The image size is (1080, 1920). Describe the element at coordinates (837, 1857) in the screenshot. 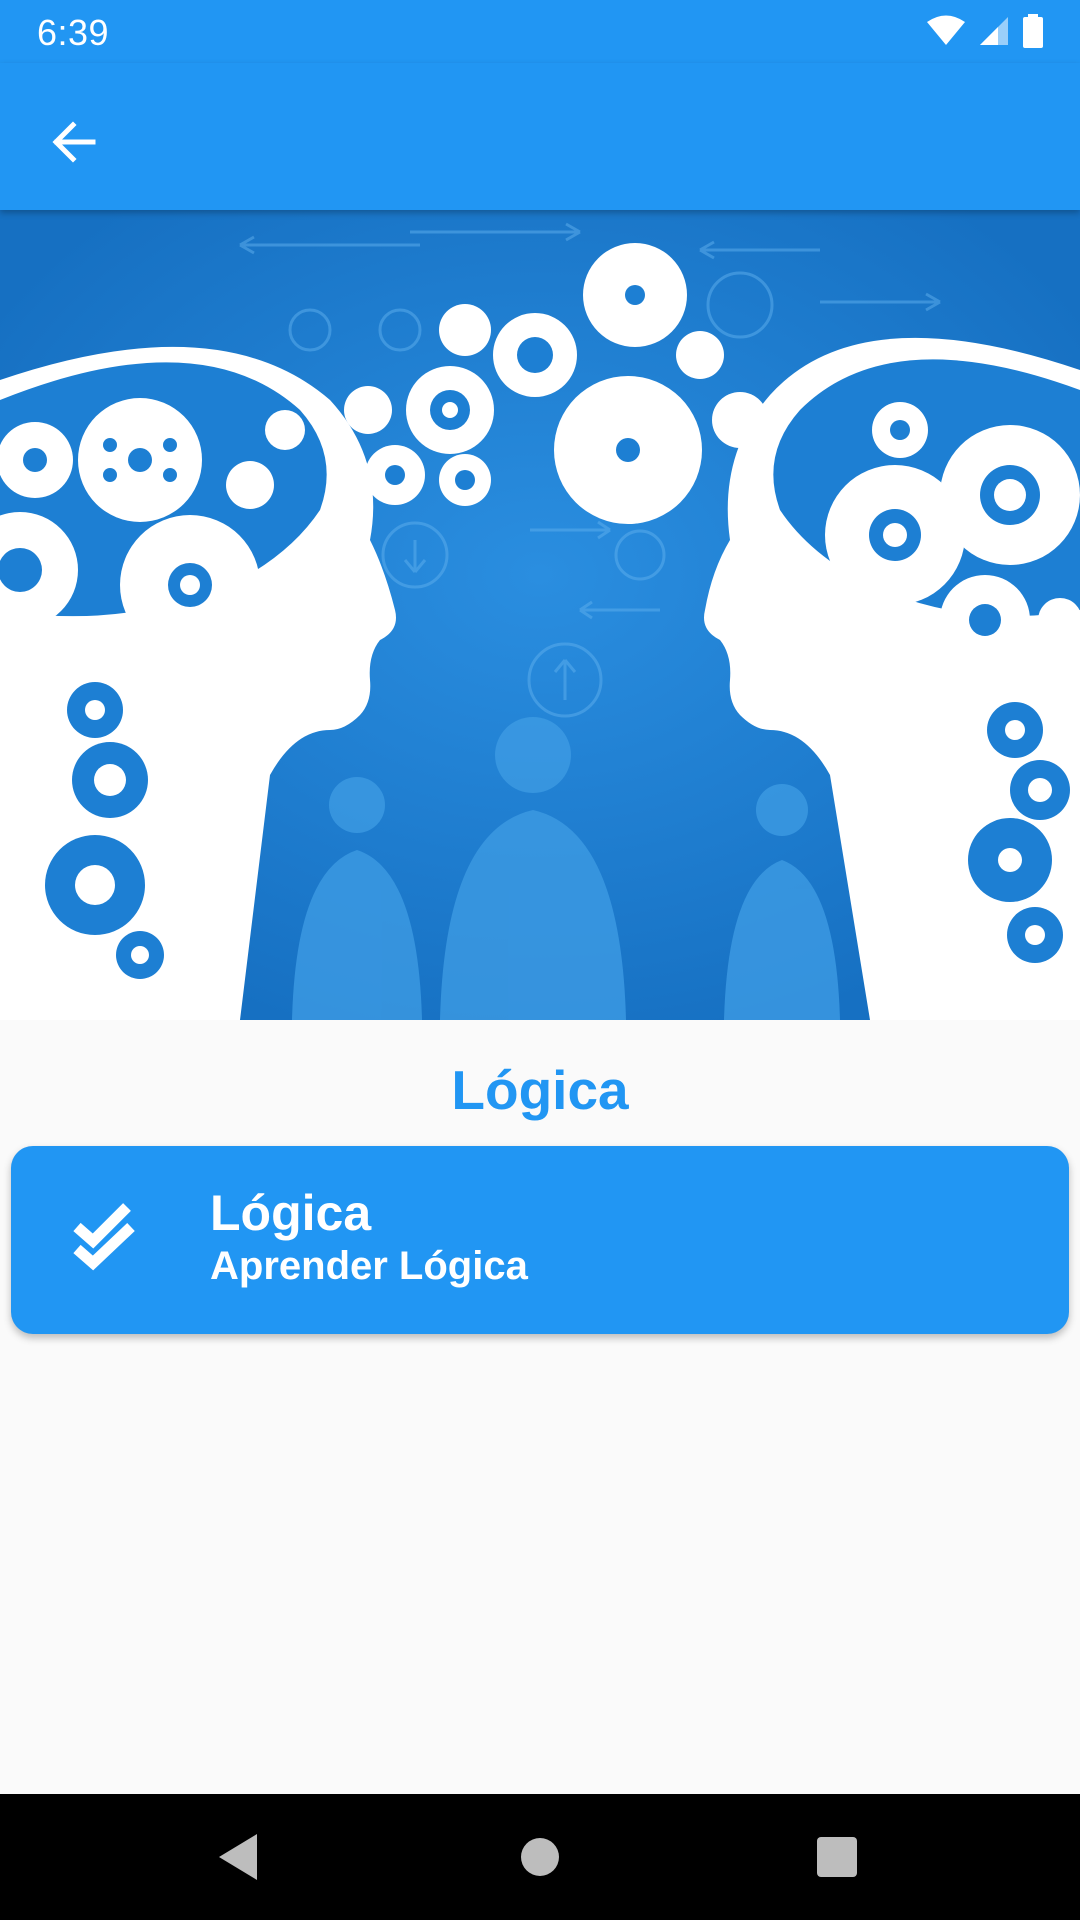

I see `recents-square-icon` at that location.